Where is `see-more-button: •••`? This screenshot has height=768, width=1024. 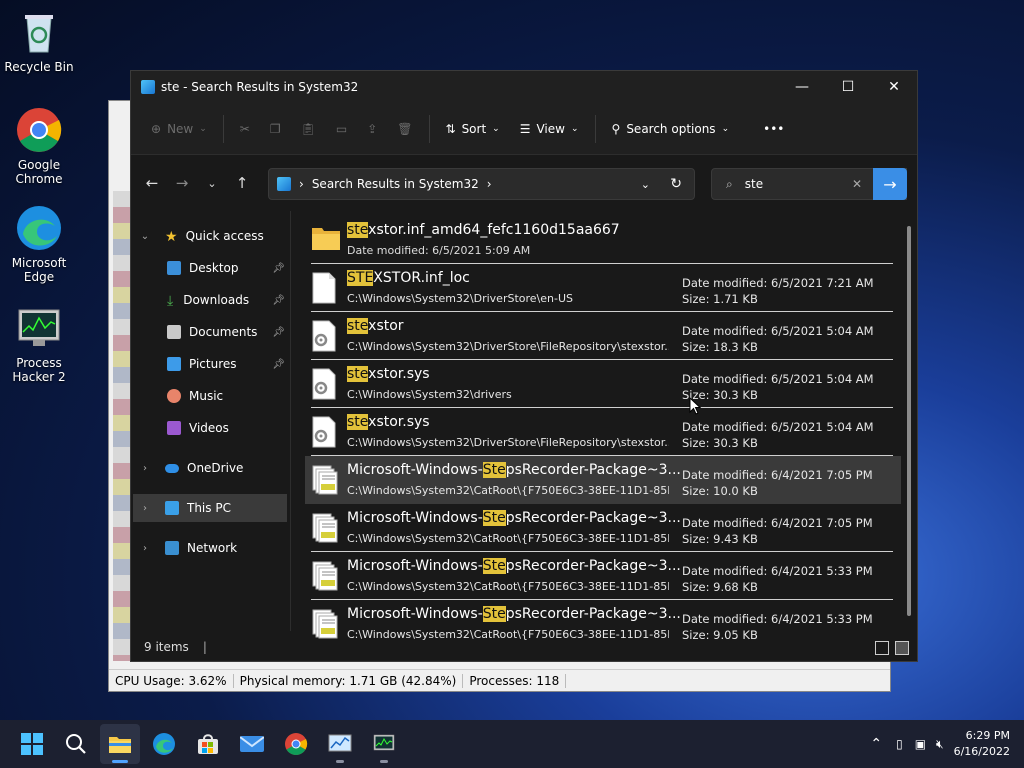
see-more-button: ••• is located at coordinates (773, 129).